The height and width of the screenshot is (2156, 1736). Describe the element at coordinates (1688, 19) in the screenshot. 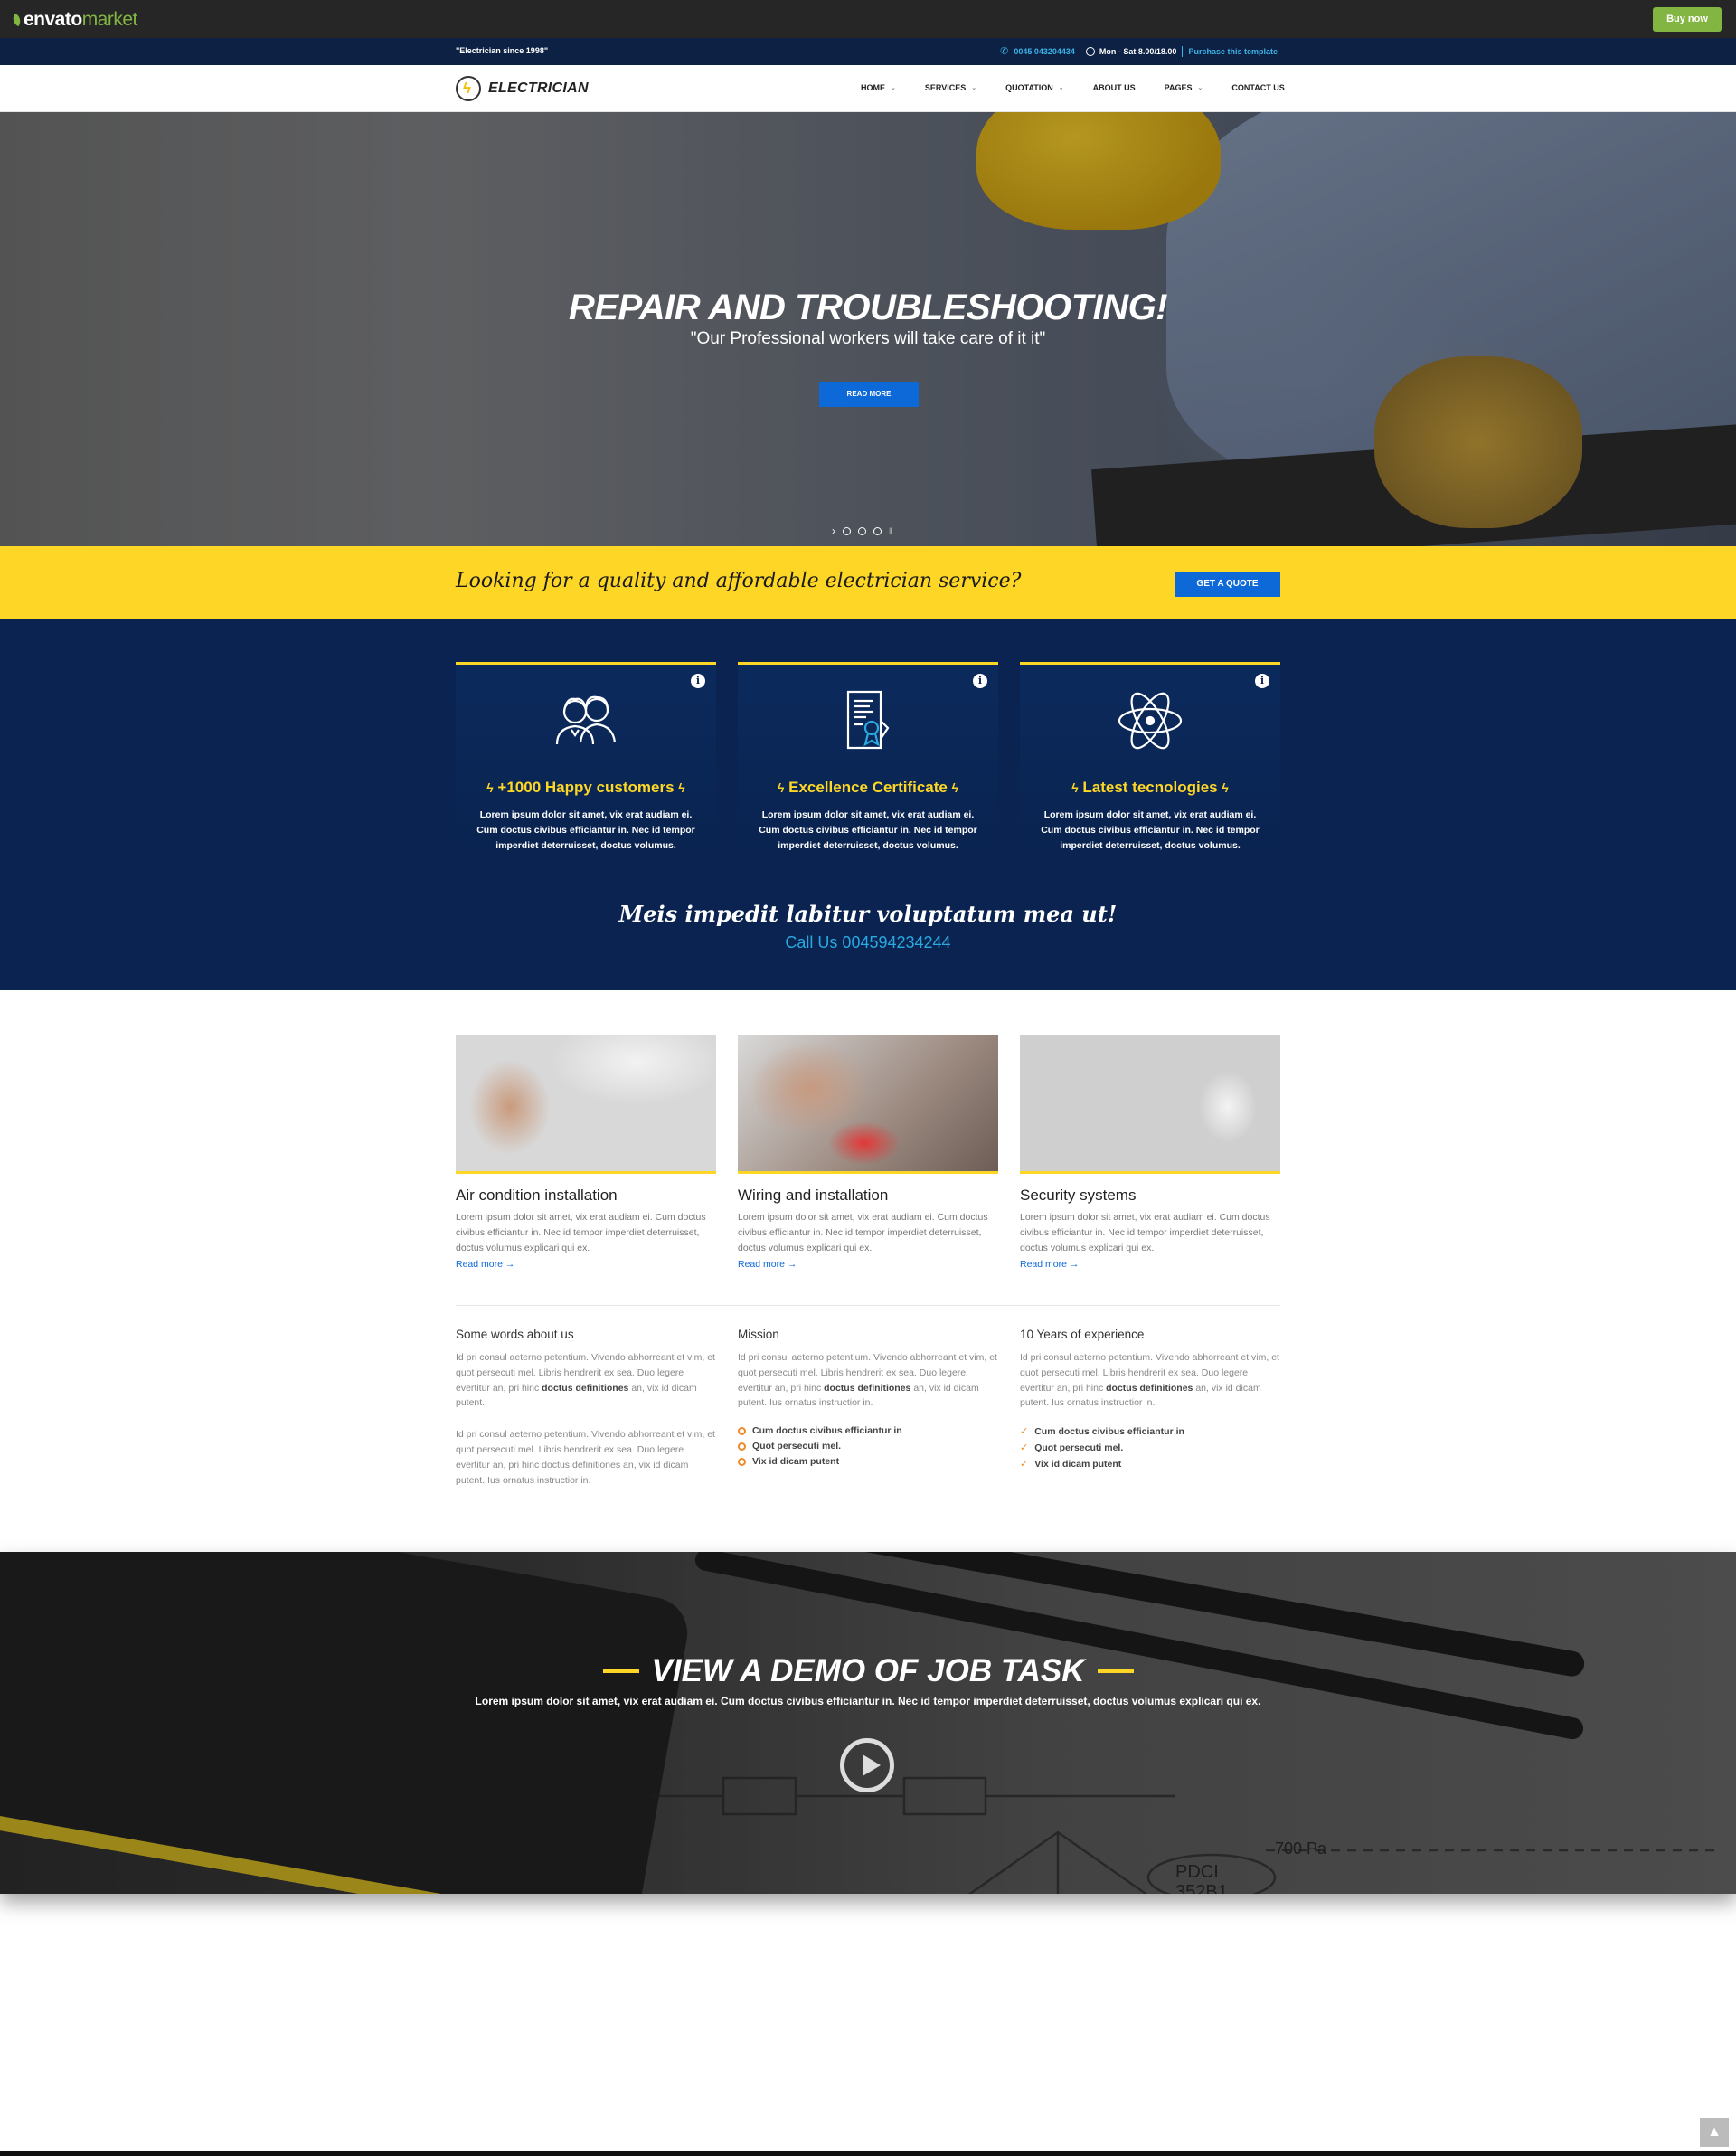

I see `buy-now-button: Buy now` at that location.